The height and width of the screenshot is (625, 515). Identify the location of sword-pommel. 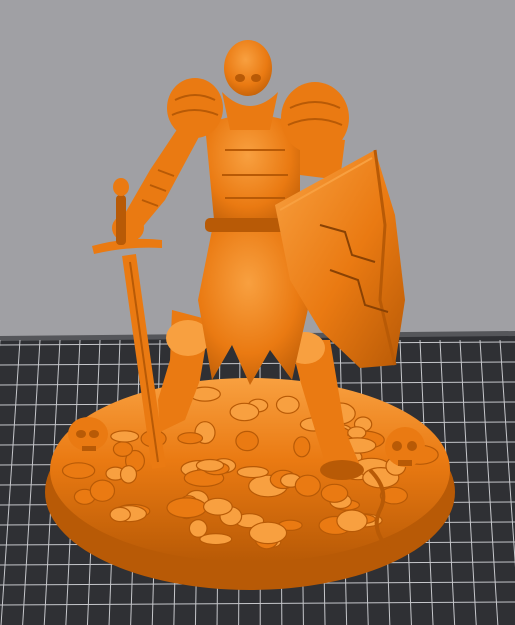
(121, 187).